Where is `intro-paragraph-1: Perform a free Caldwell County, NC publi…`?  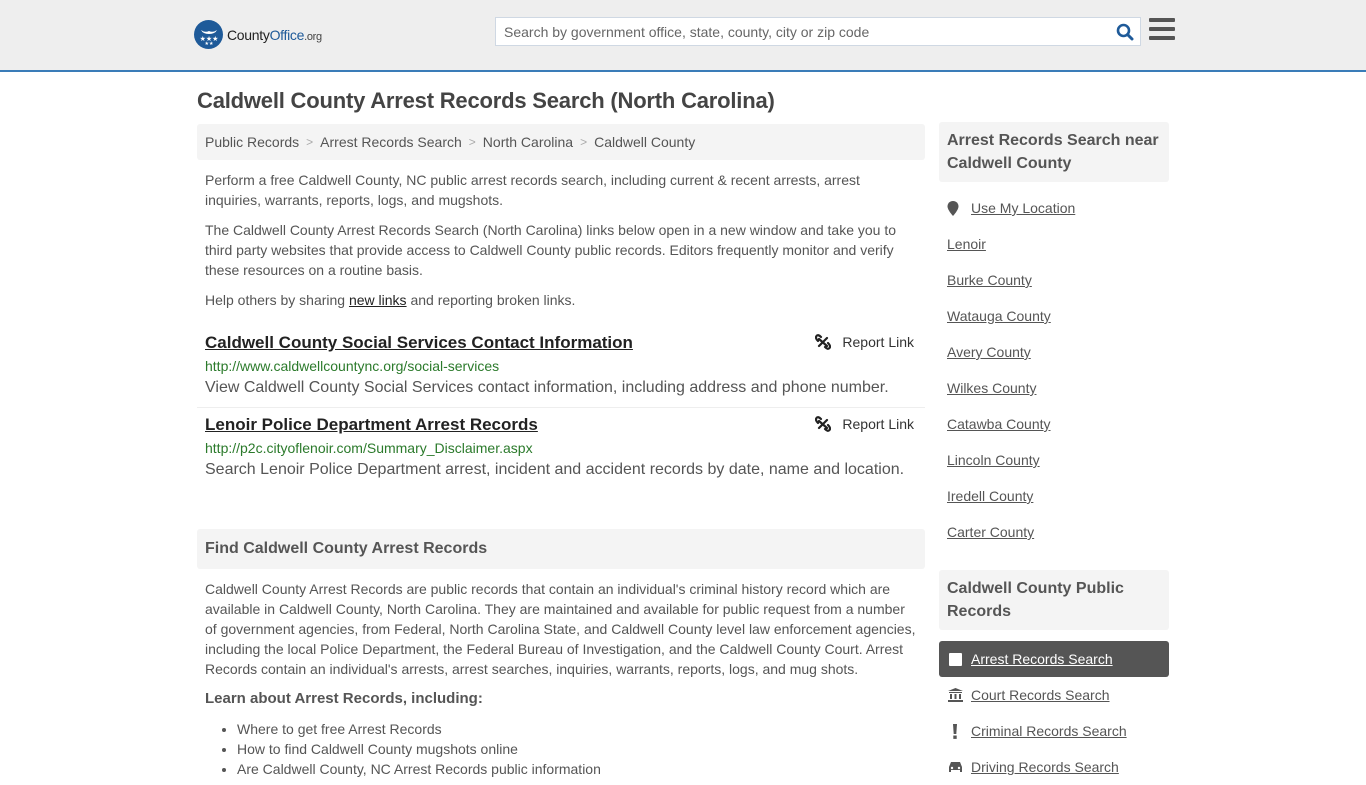 intro-paragraph-1: Perform a free Caldwell County, NC publi… is located at coordinates (532, 190).